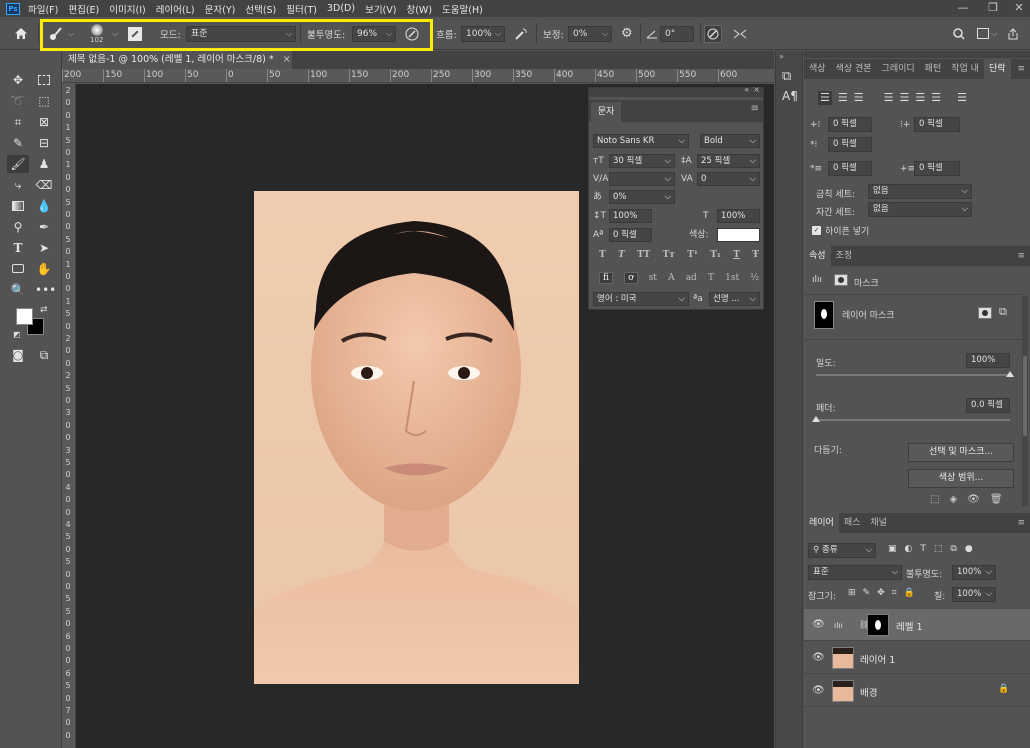 The image size is (1030, 748). I want to click on layer-opacity-field: 100% ⌵, so click(974, 572).